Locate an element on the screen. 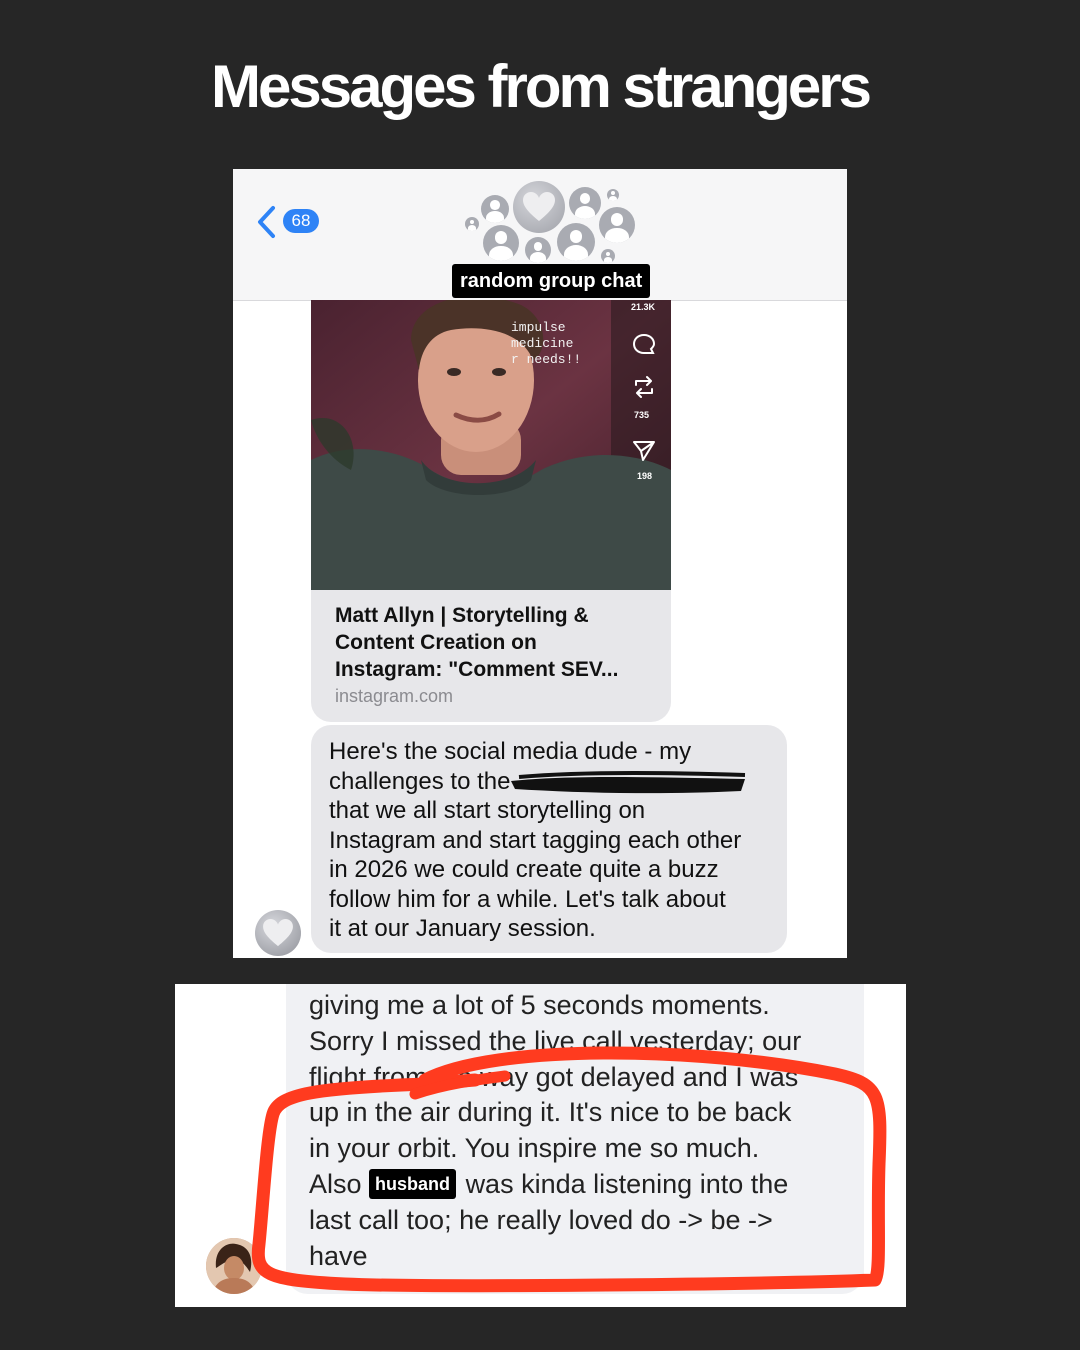 The height and width of the screenshot is (1350, 1080). sender-avatar is located at coordinates (234, 1266).